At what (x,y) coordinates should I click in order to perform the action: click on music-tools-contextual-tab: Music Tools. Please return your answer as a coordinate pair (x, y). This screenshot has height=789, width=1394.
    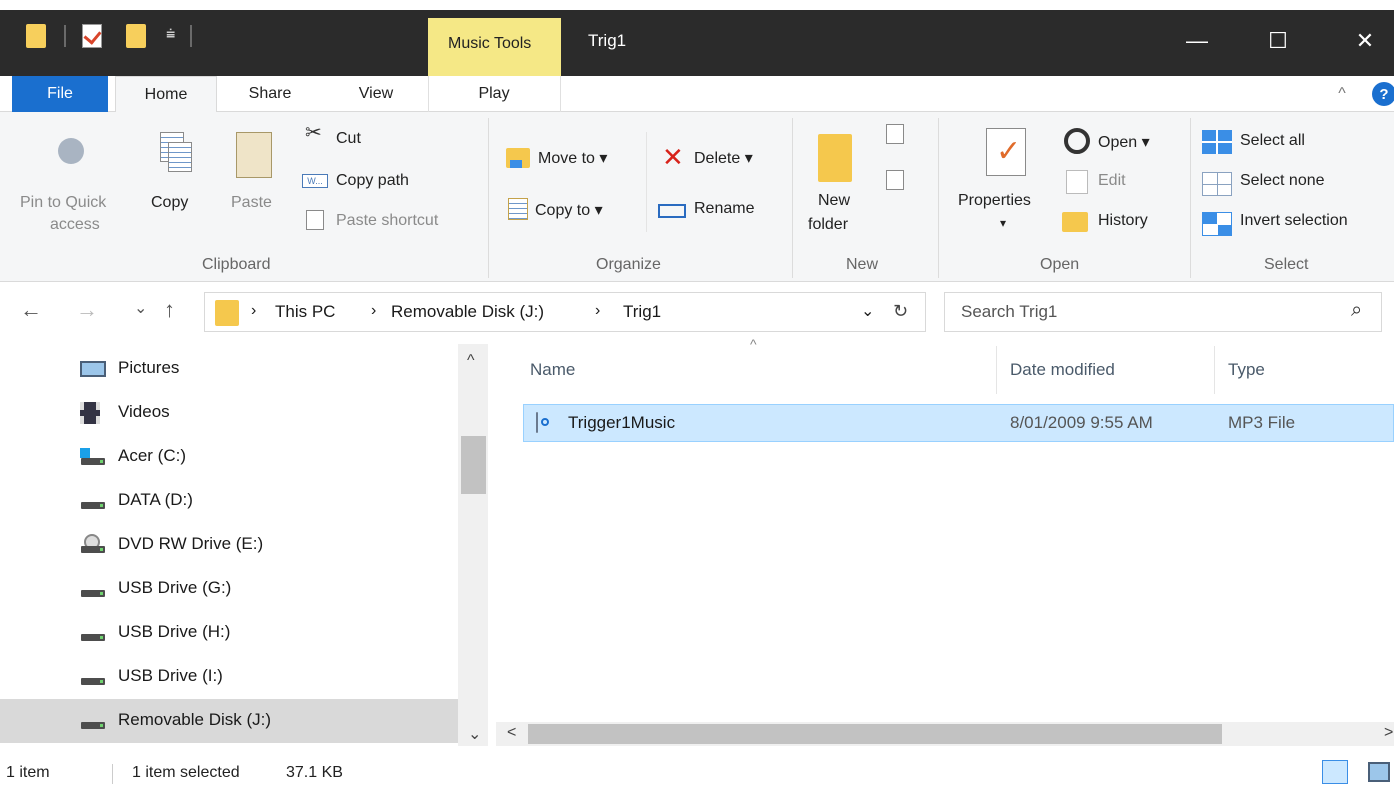
    Looking at the image, I should click on (494, 47).